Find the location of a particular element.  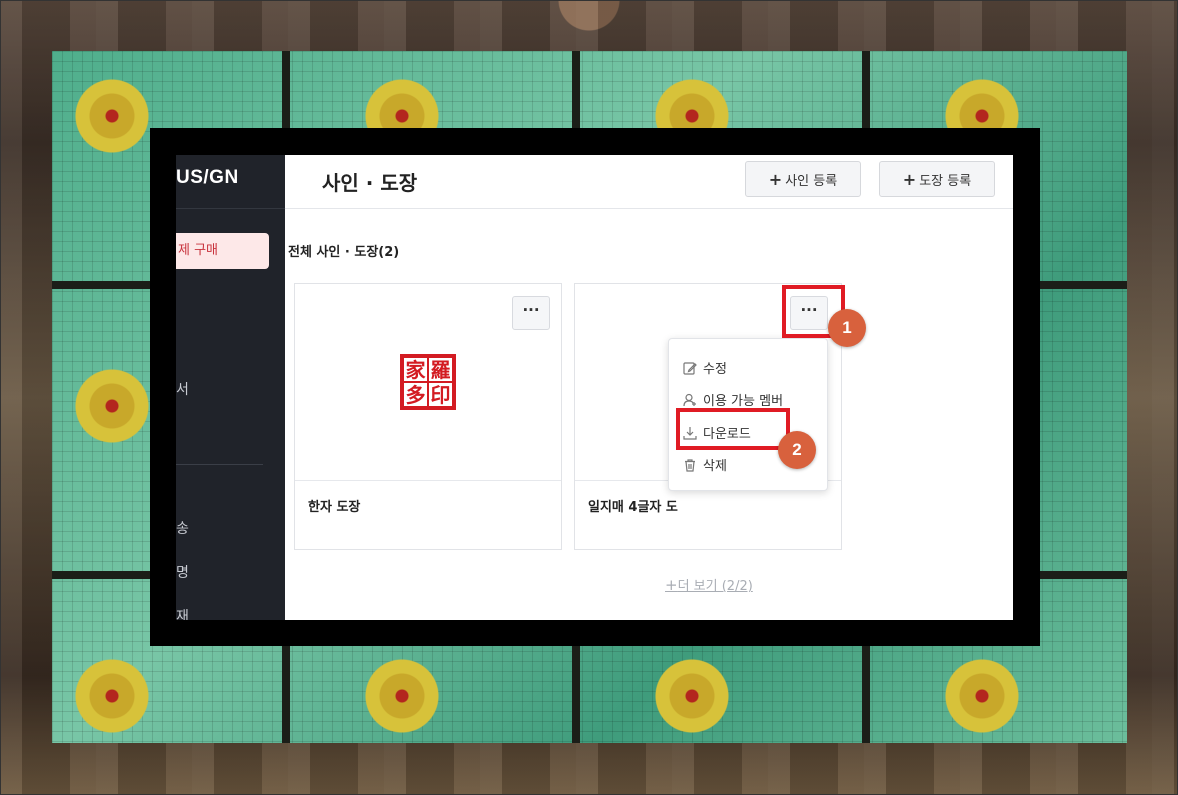

card-name: 일지매 4글자 도 is located at coordinates (633, 507).